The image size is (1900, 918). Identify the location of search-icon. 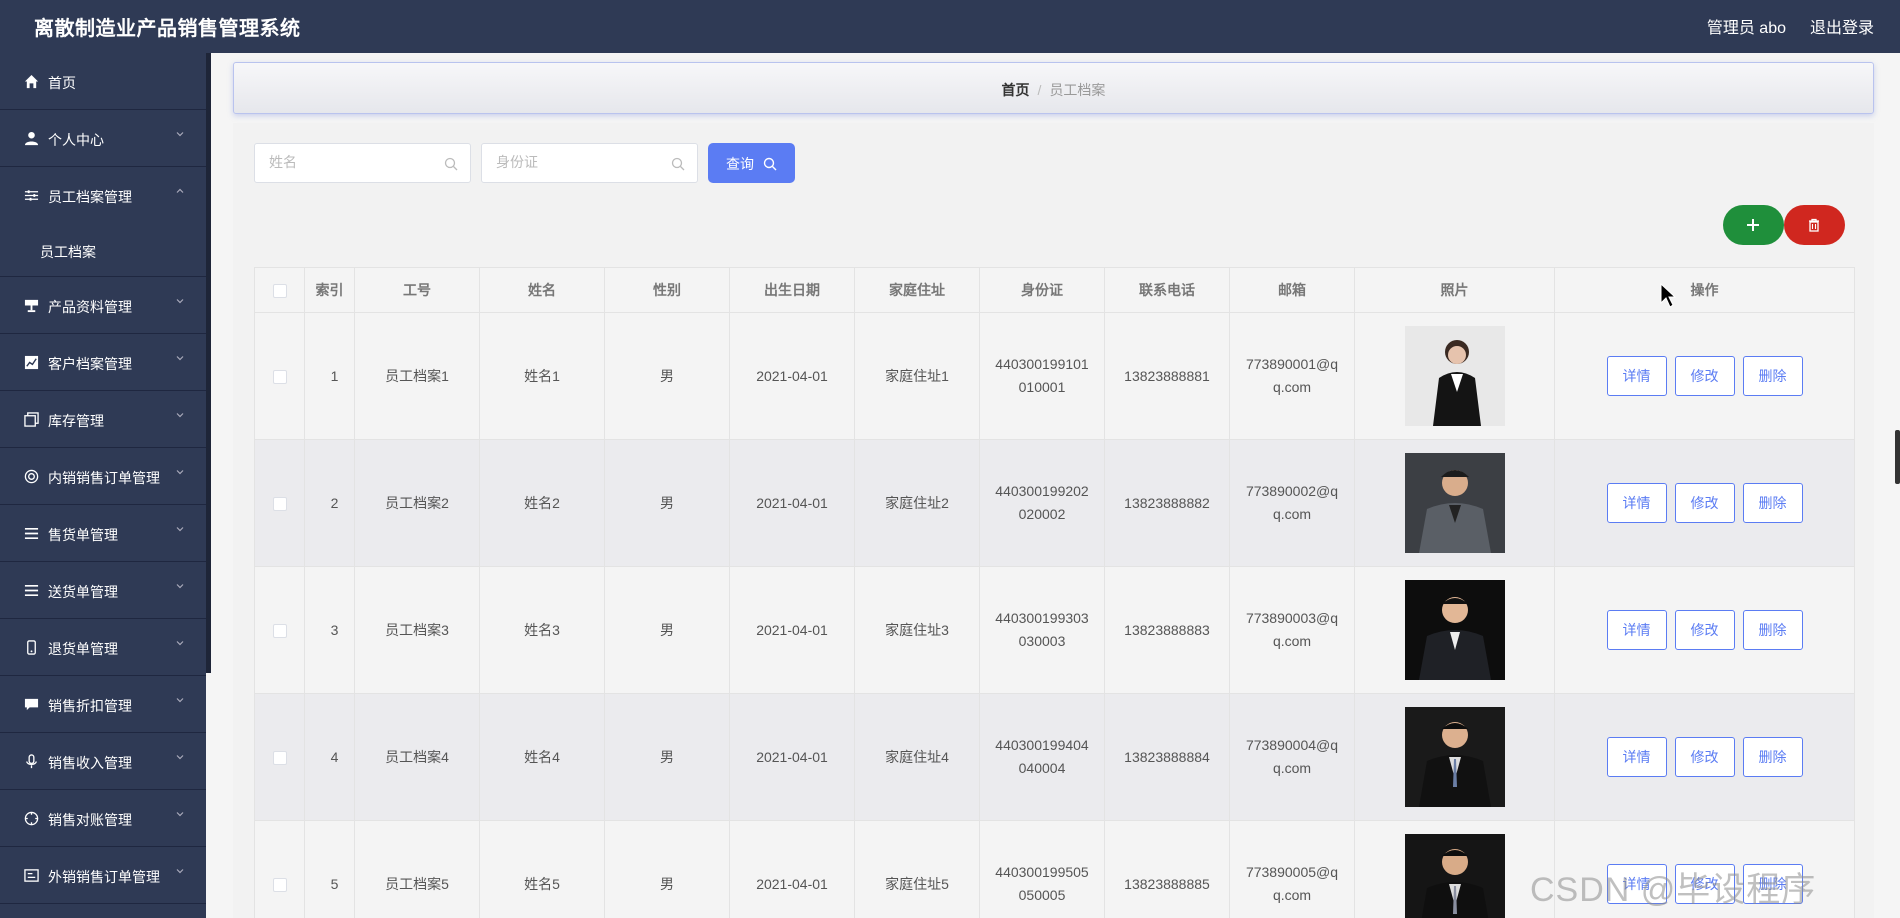
(678, 164).